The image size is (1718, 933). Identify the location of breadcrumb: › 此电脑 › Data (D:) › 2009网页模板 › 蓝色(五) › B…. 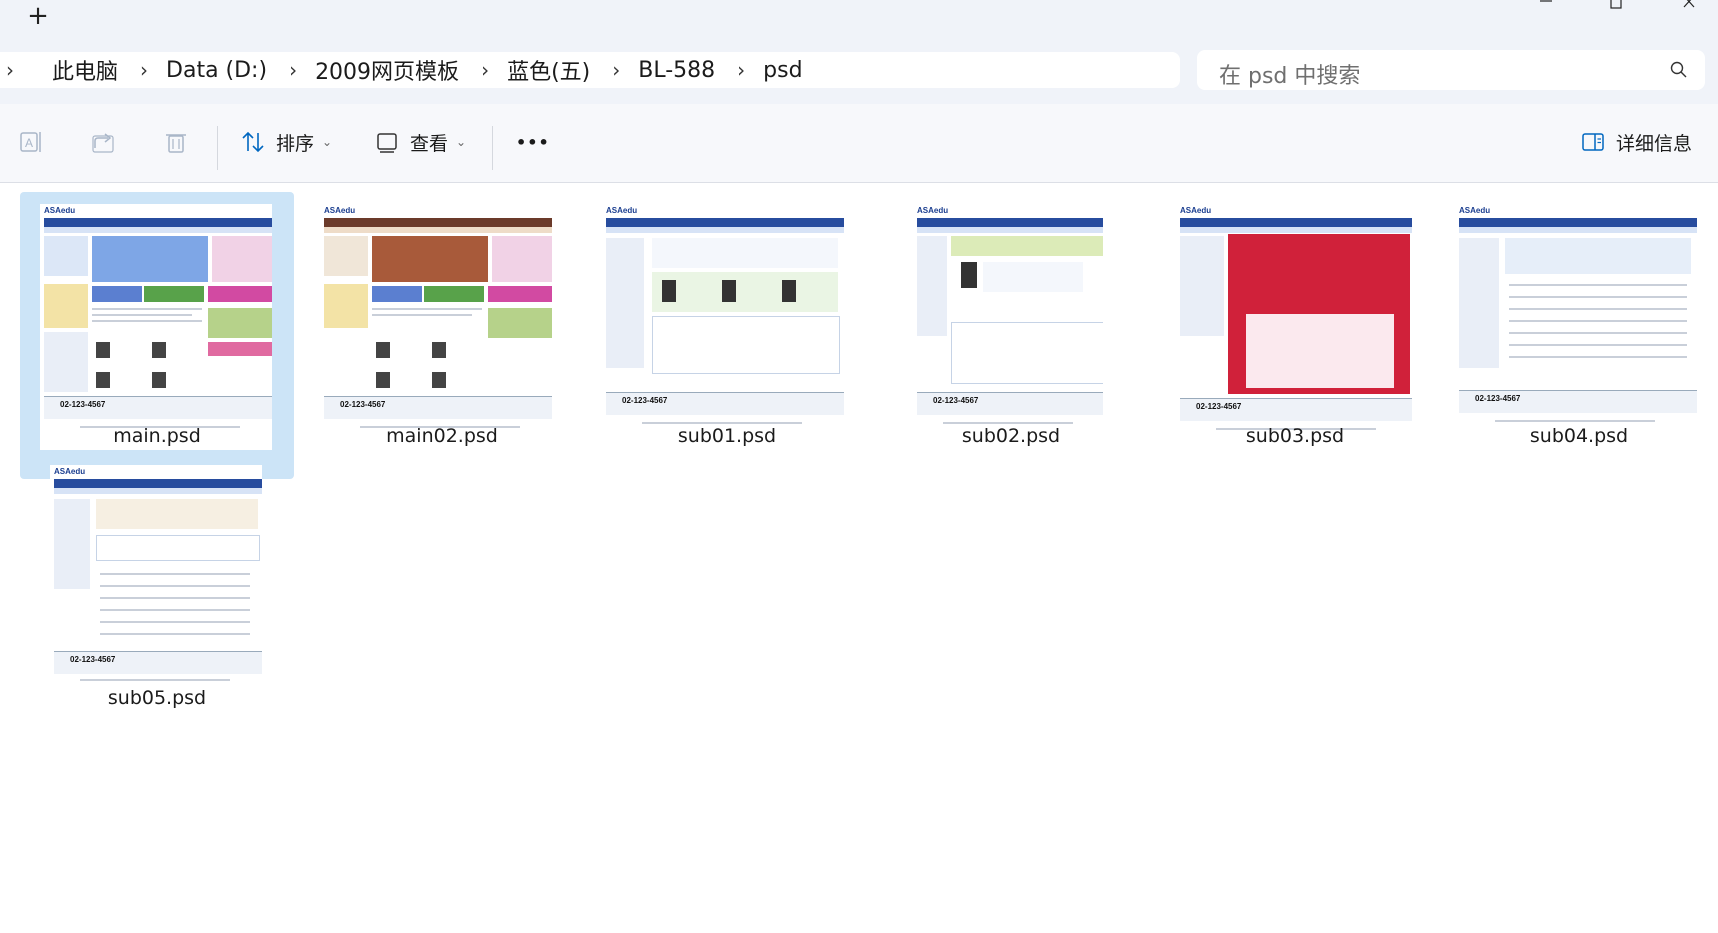
(590, 70).